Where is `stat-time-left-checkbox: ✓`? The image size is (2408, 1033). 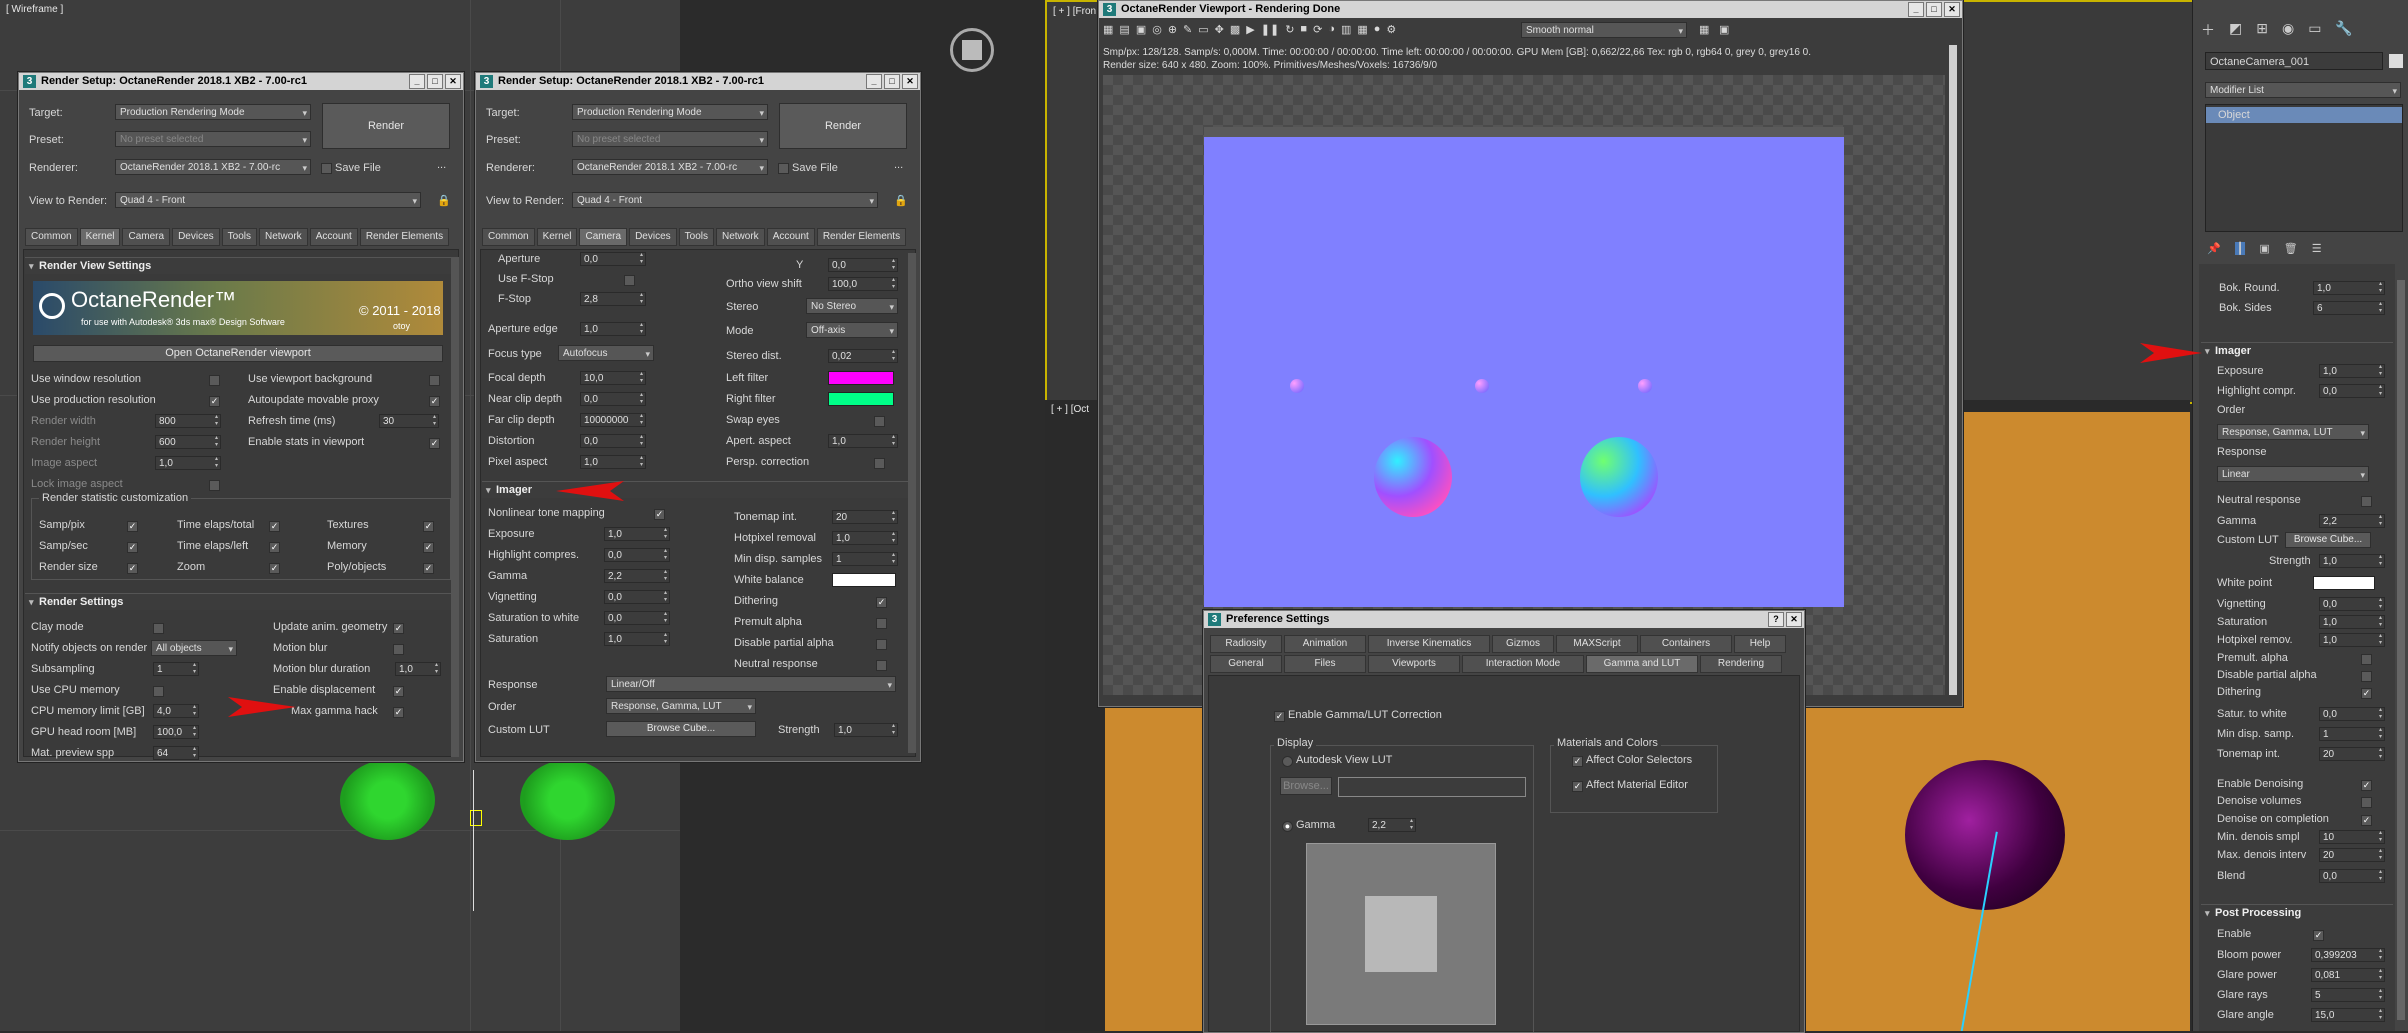
stat-time-left-checkbox: ✓ is located at coordinates (274, 547).